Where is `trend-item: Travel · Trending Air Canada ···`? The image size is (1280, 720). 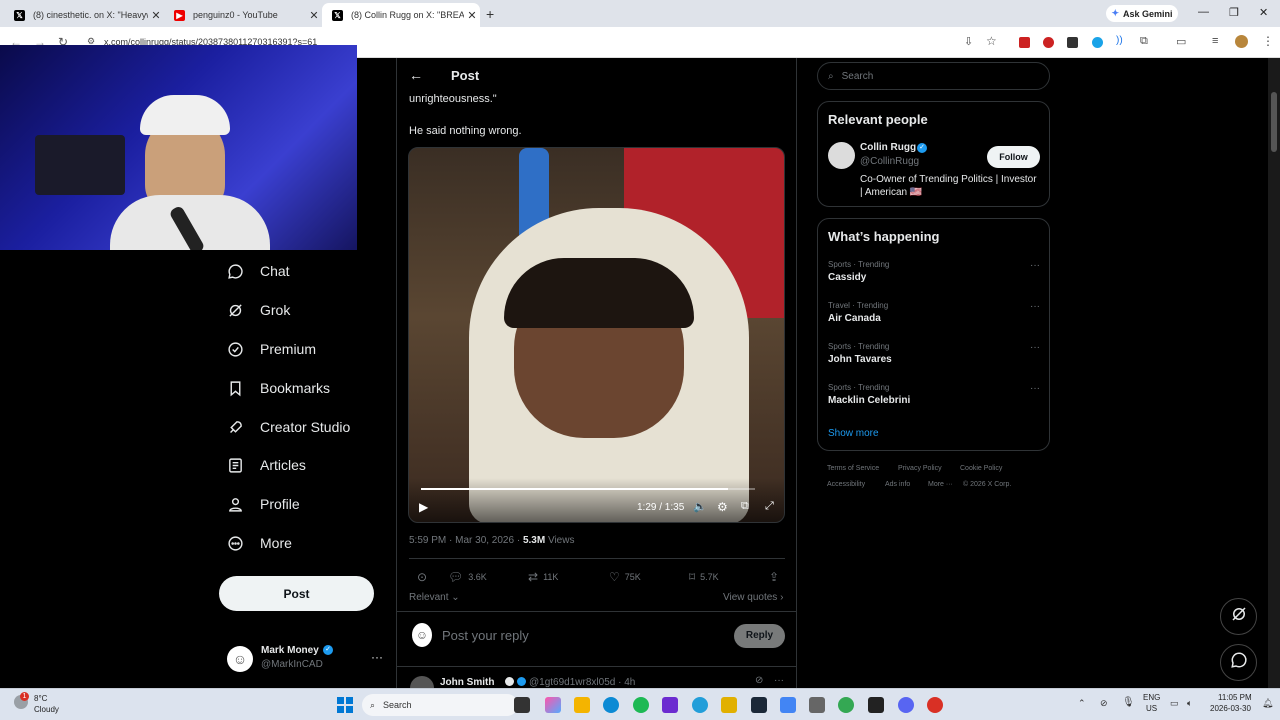 trend-item: Travel · Trending Air Canada ··· is located at coordinates (934, 312).